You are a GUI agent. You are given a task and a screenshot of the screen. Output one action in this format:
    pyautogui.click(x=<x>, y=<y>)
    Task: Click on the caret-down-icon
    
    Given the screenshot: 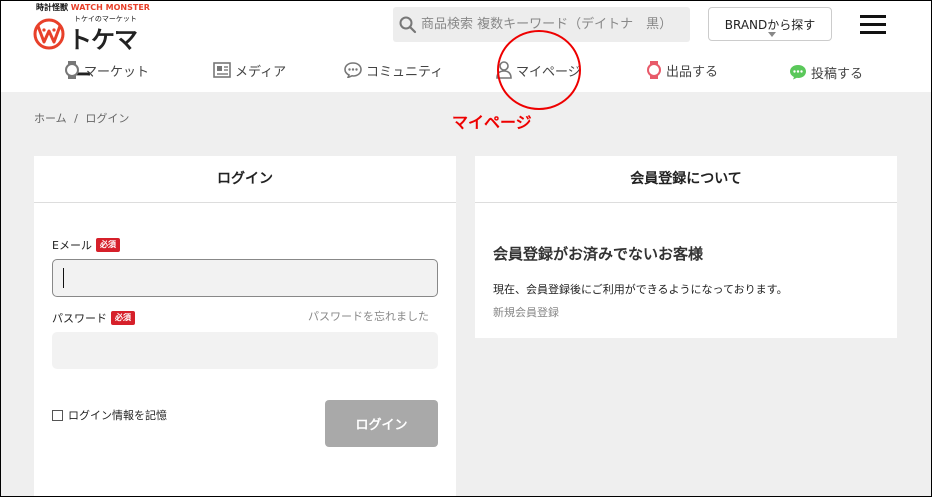 What is the action you would take?
    pyautogui.click(x=772, y=34)
    